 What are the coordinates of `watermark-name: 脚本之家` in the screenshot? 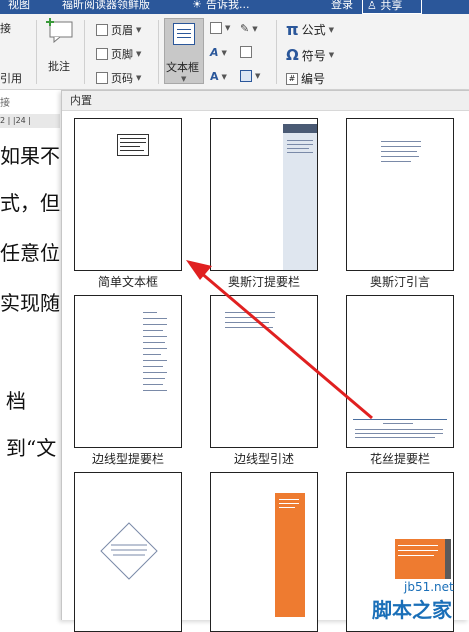 It's located at (412, 610).